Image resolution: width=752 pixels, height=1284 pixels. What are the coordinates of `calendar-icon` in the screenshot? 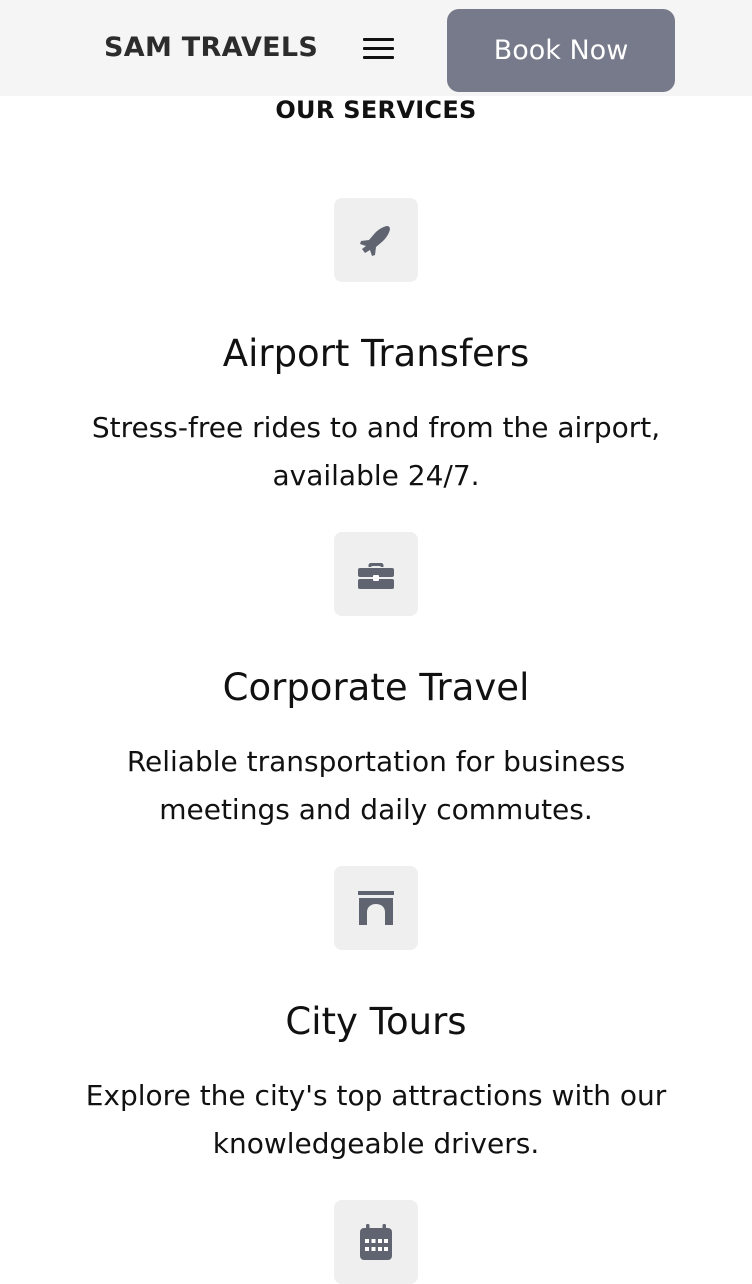 It's located at (376, 1242).